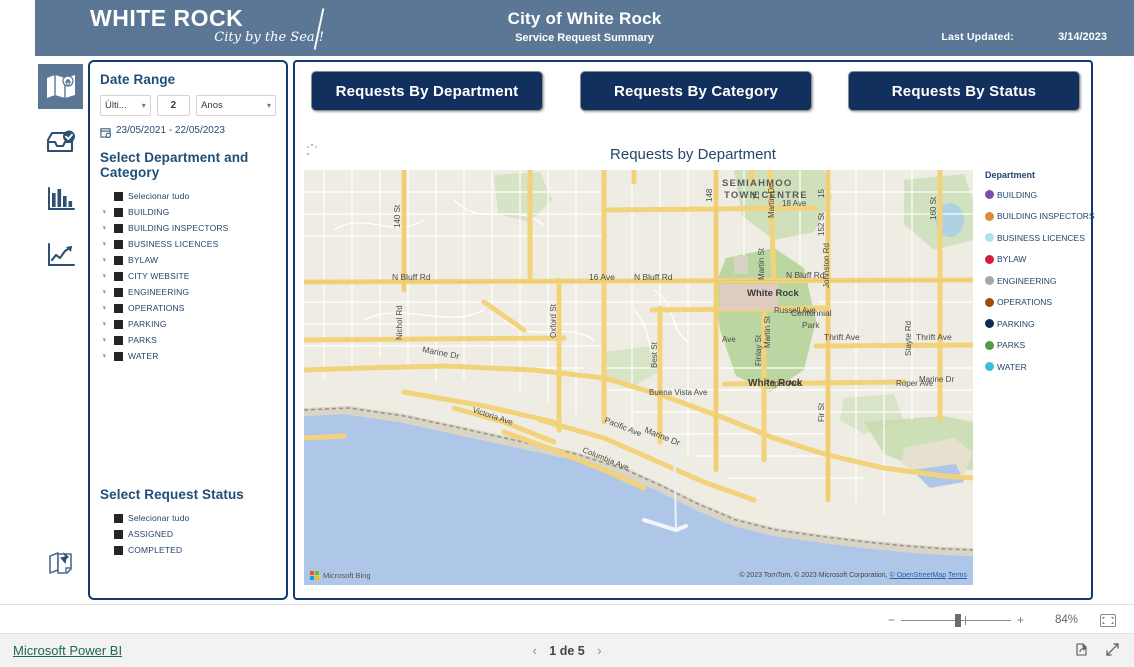 This screenshot has height=667, width=1134. Describe the element at coordinates (172, 494) in the screenshot. I see `status-heading: Select Request Status` at that location.